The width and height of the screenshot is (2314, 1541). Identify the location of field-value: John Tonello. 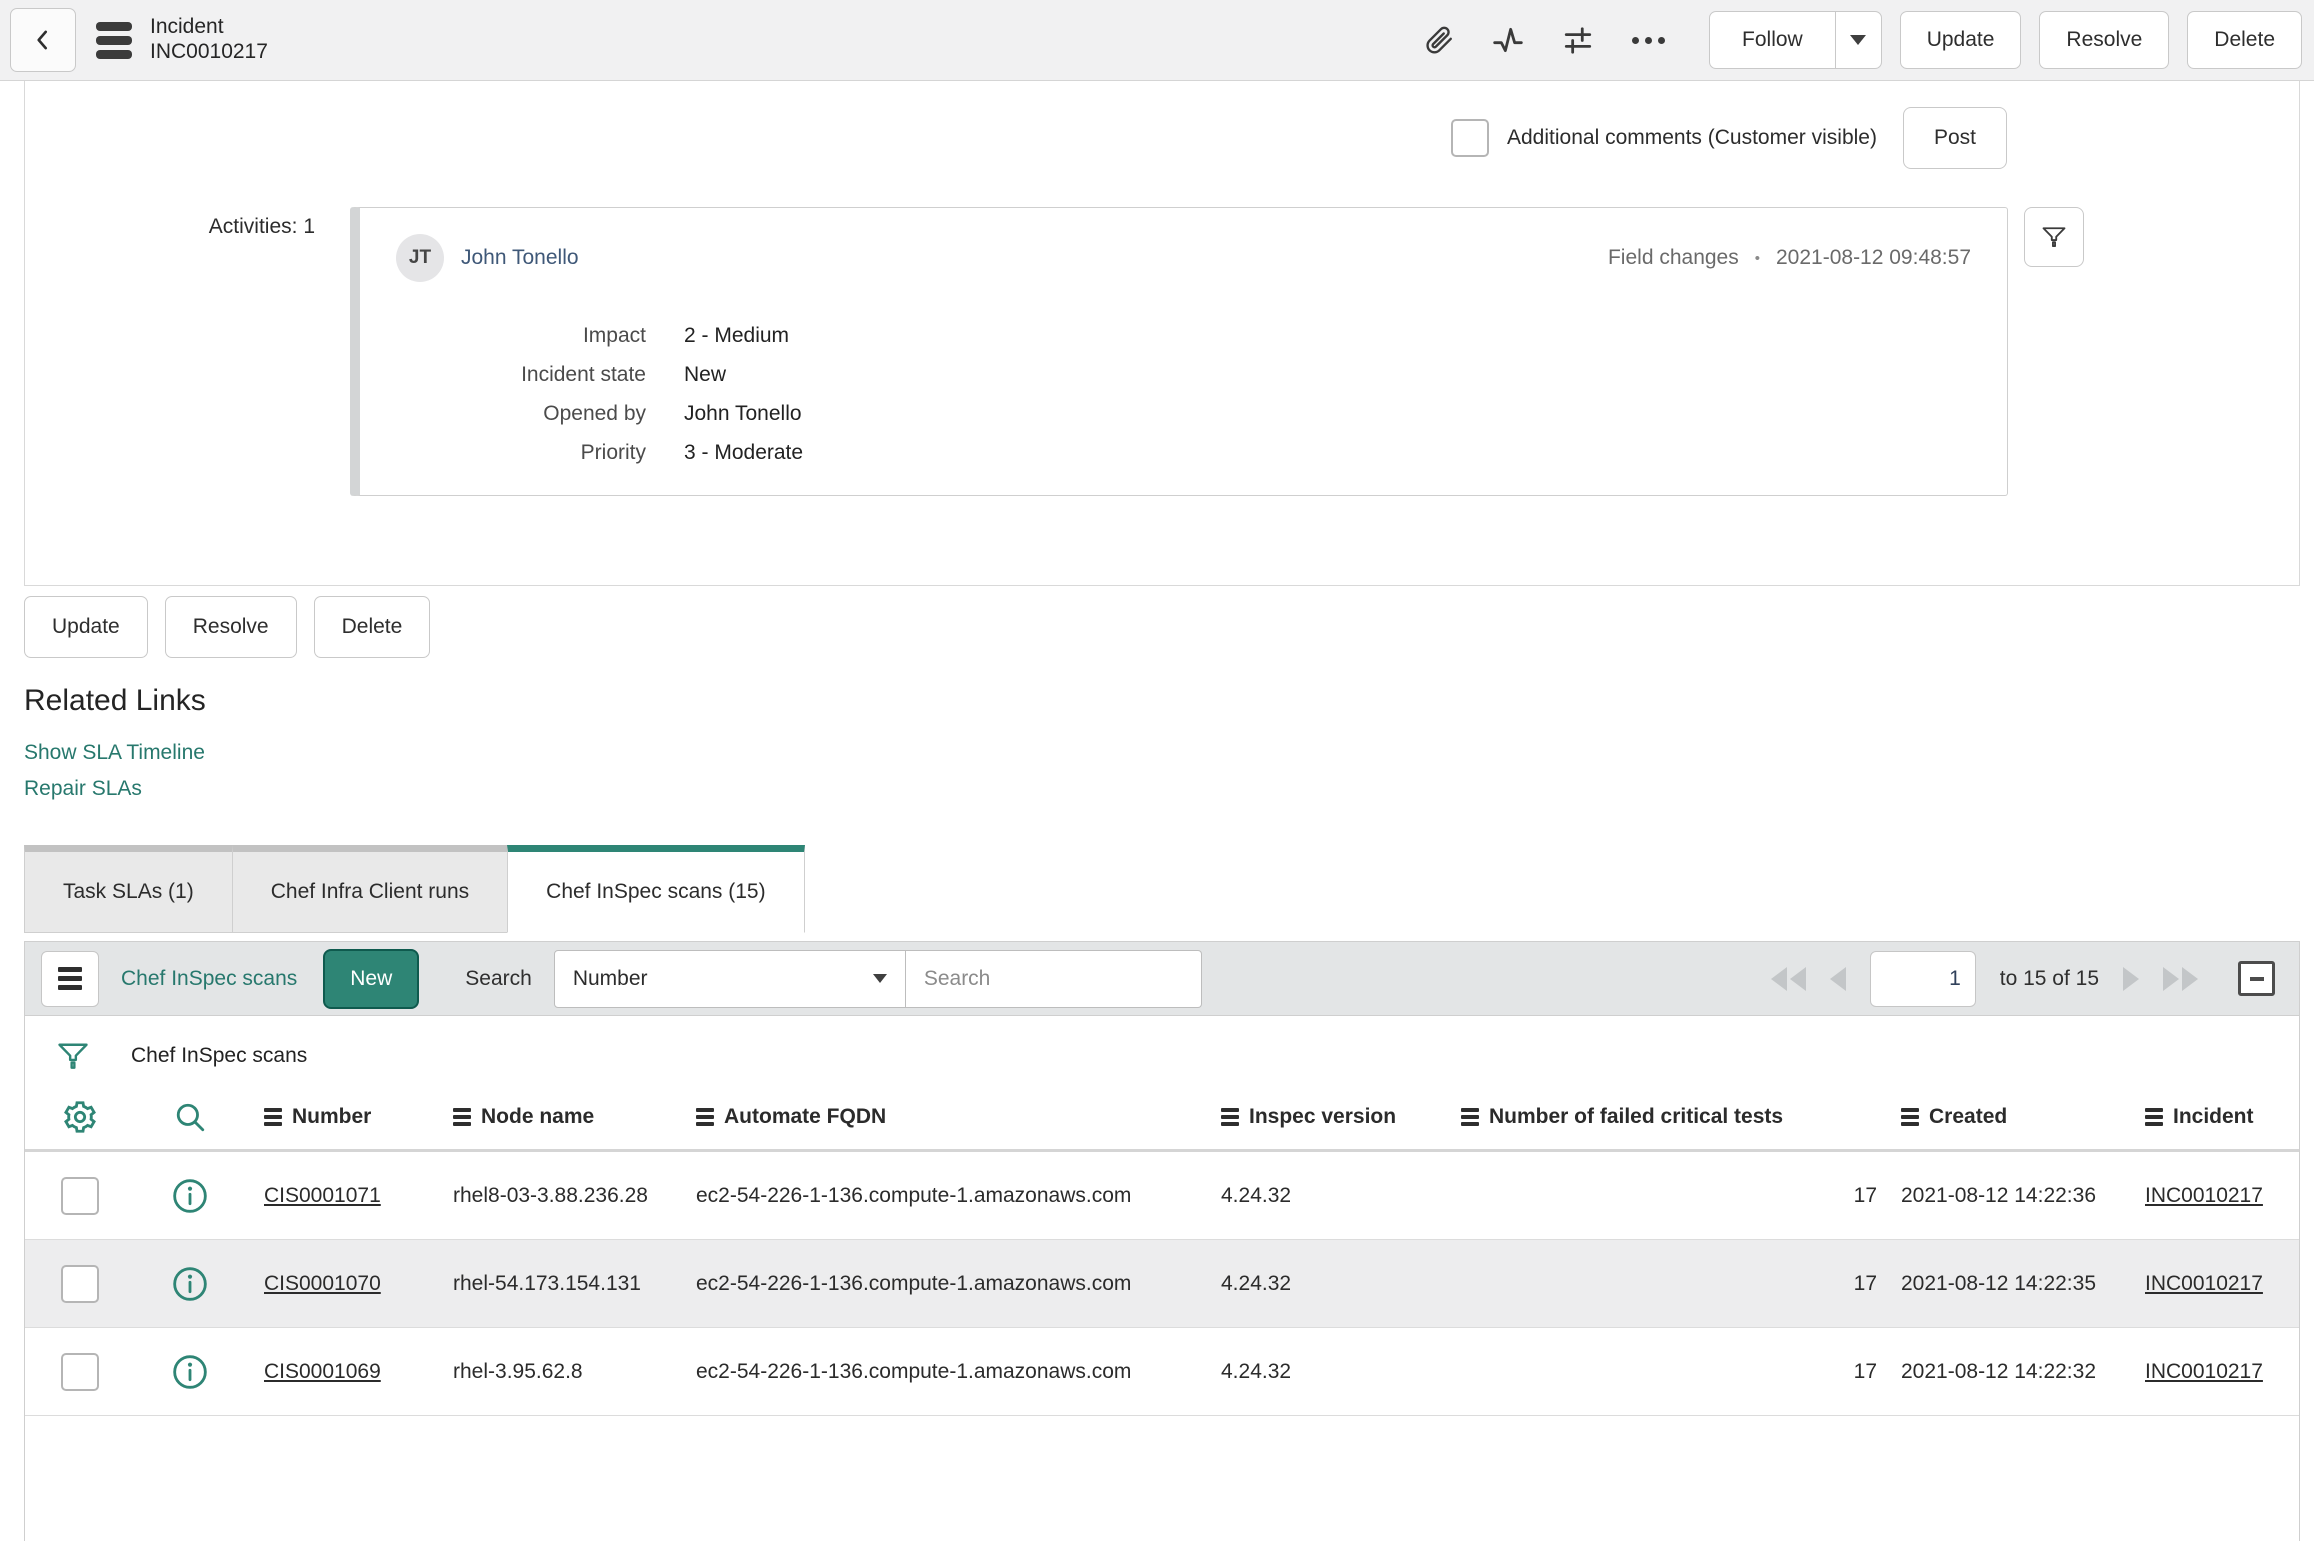
(743, 413).